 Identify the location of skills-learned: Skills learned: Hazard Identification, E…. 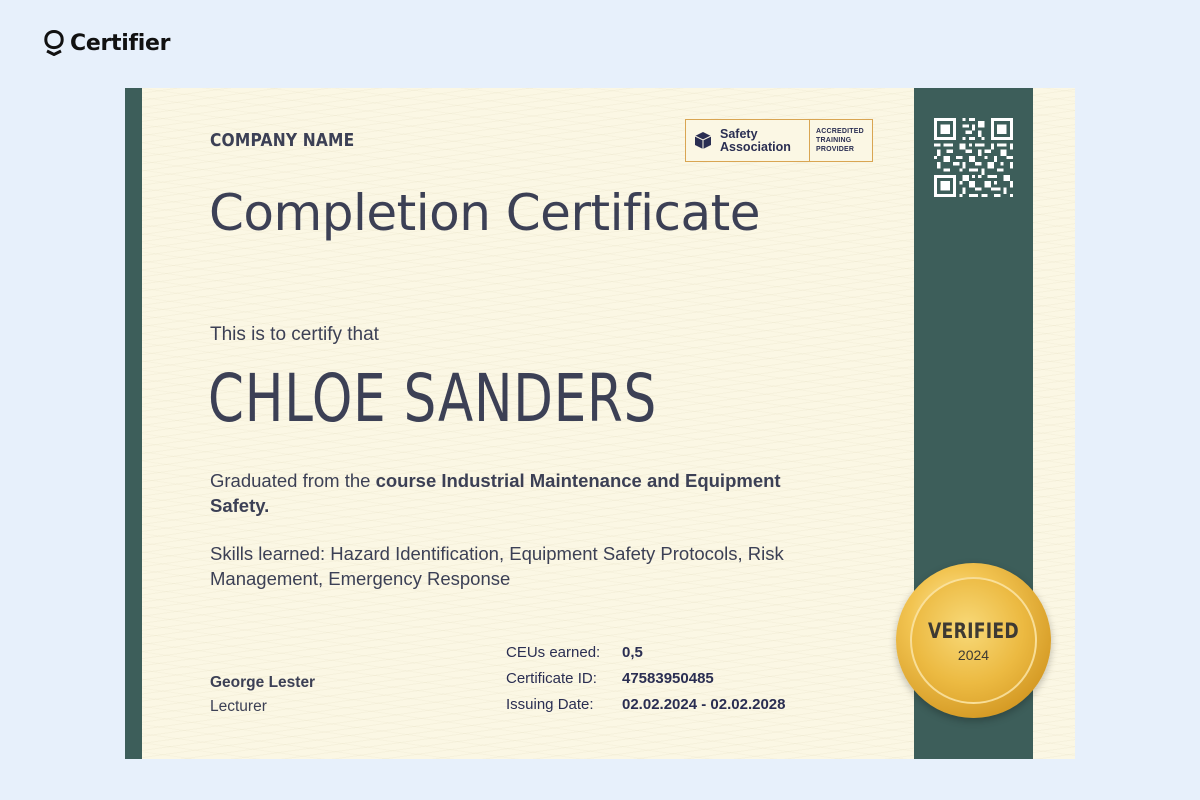
(497, 566).